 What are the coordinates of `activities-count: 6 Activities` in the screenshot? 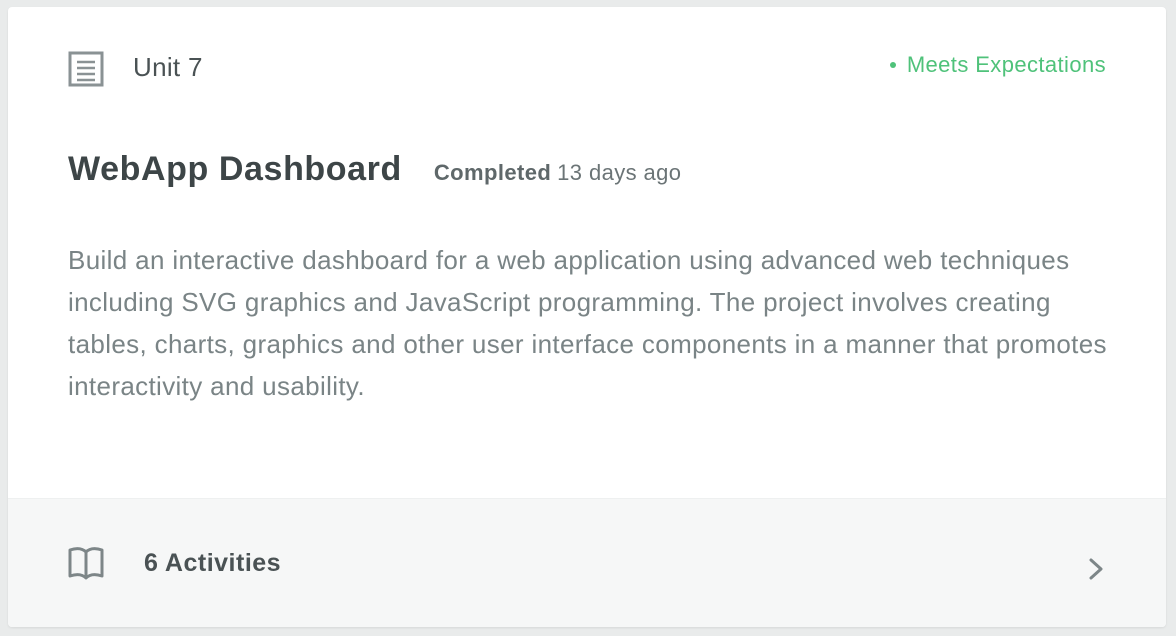 It's located at (213, 563).